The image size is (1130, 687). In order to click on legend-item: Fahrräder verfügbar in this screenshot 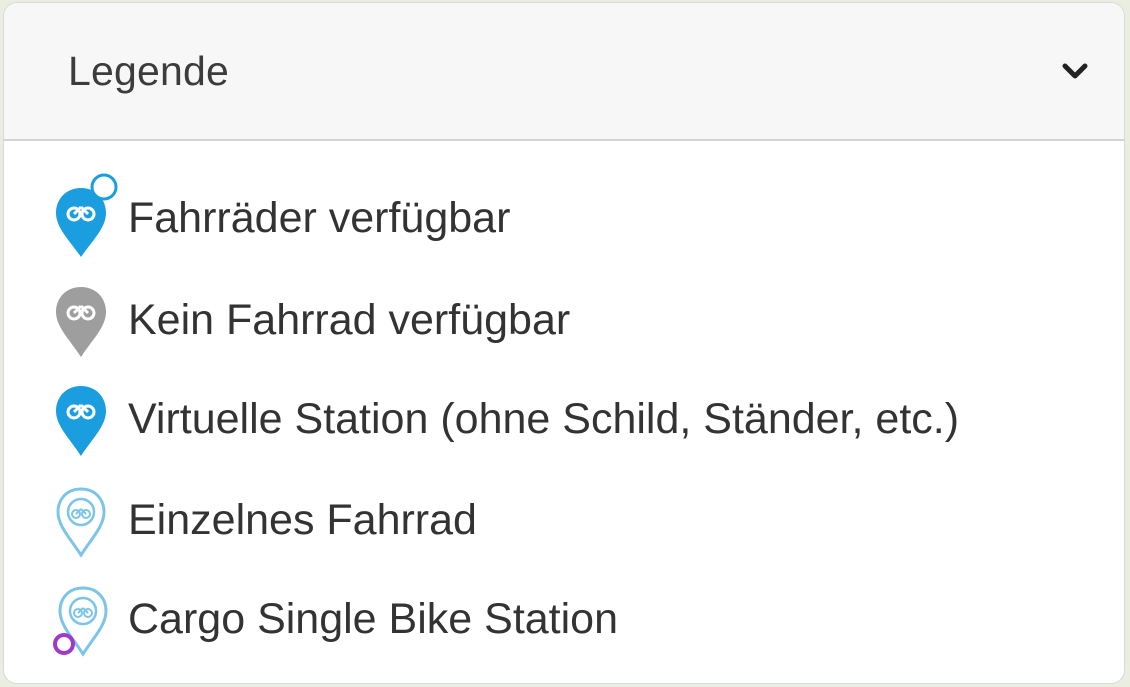, I will do `click(279, 218)`.